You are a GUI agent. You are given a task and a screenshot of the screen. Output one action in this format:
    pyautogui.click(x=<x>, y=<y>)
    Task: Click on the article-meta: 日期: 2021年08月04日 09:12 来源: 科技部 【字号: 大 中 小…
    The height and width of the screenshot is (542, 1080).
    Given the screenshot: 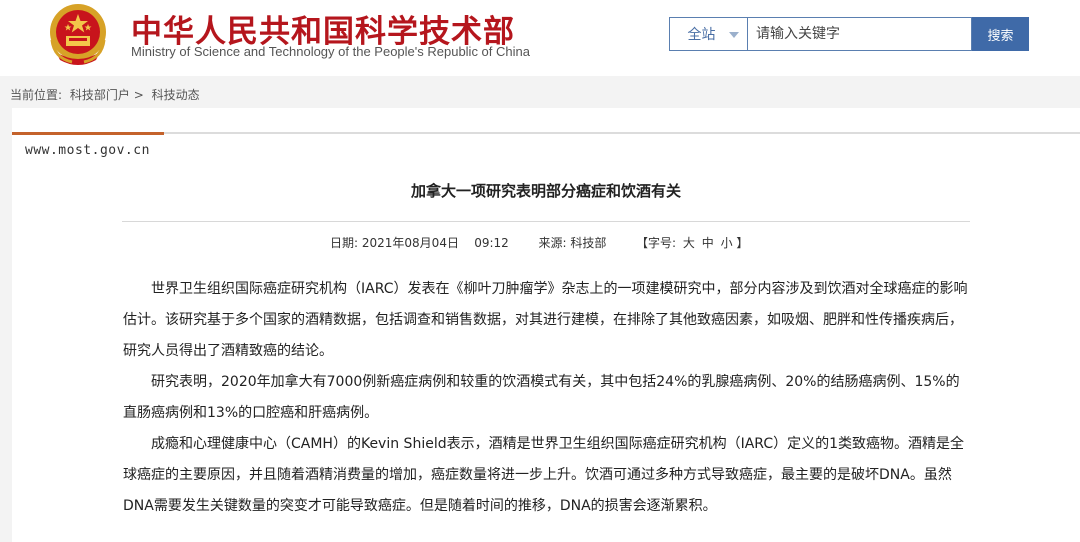 What is the action you would take?
    pyautogui.click(x=539, y=242)
    